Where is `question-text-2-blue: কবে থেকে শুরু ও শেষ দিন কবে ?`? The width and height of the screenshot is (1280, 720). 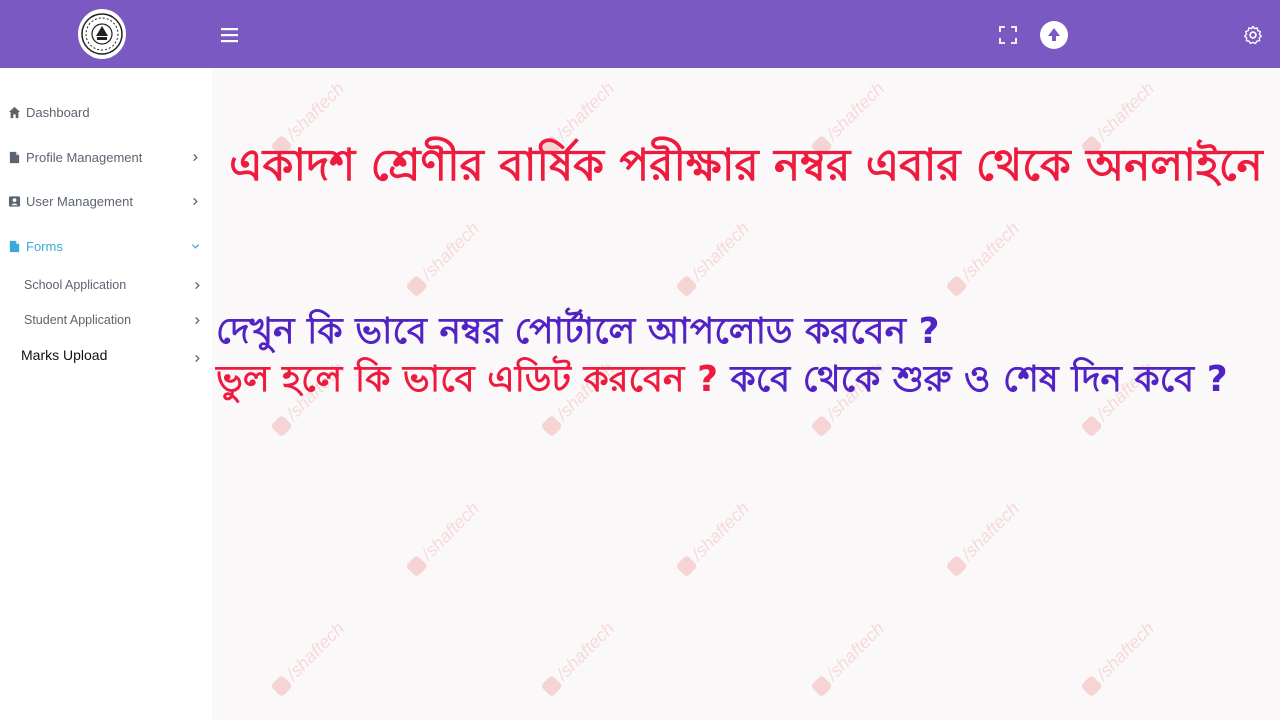 question-text-2-blue: কবে থেকে শুরু ও শেষ দিন কবে ? is located at coordinates (972, 379).